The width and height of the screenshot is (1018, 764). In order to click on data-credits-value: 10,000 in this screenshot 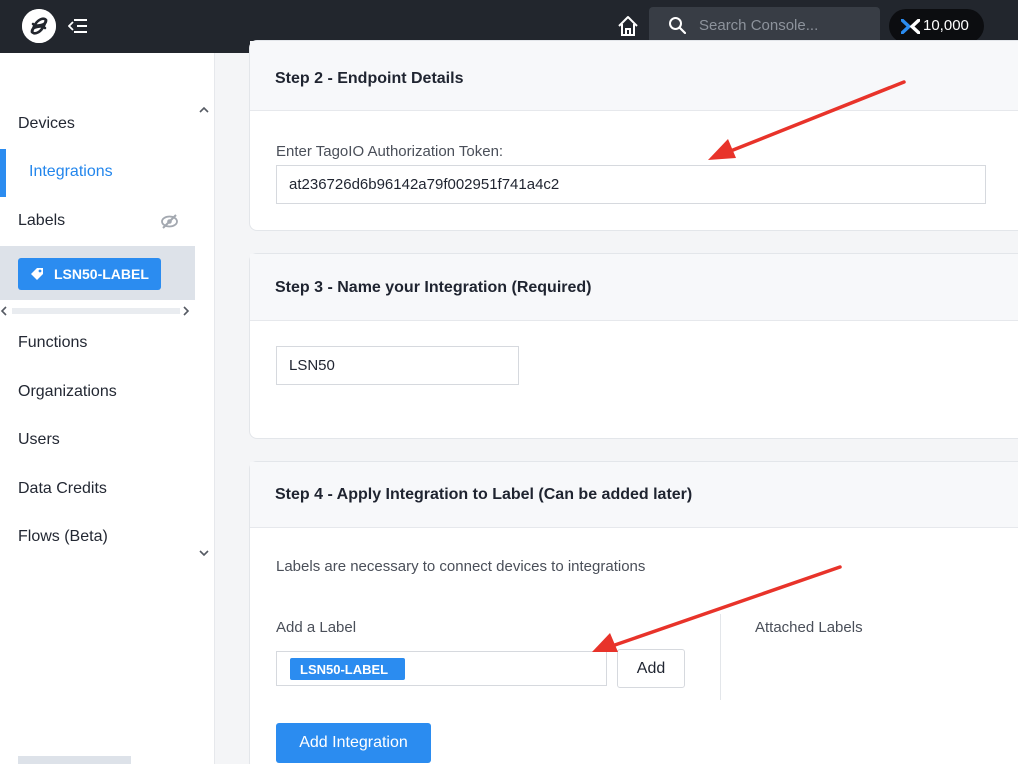, I will do `click(946, 25)`.